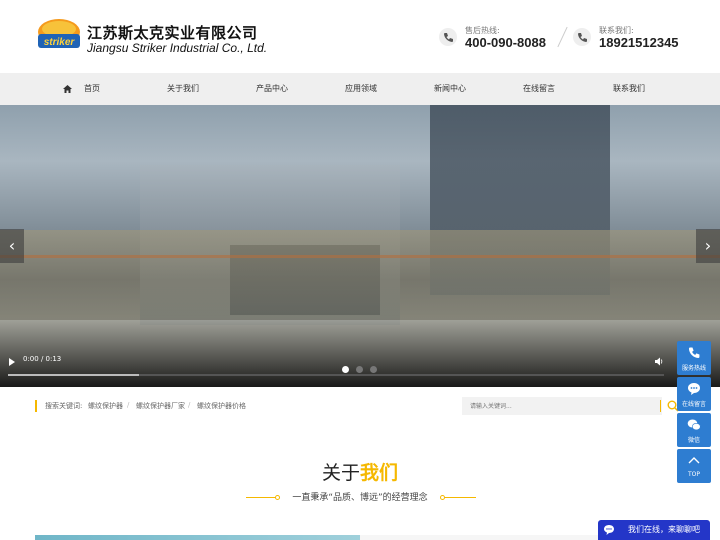 This screenshot has height=540, width=720. What do you see at coordinates (197, 537) in the screenshot?
I see `about-image` at bounding box center [197, 537].